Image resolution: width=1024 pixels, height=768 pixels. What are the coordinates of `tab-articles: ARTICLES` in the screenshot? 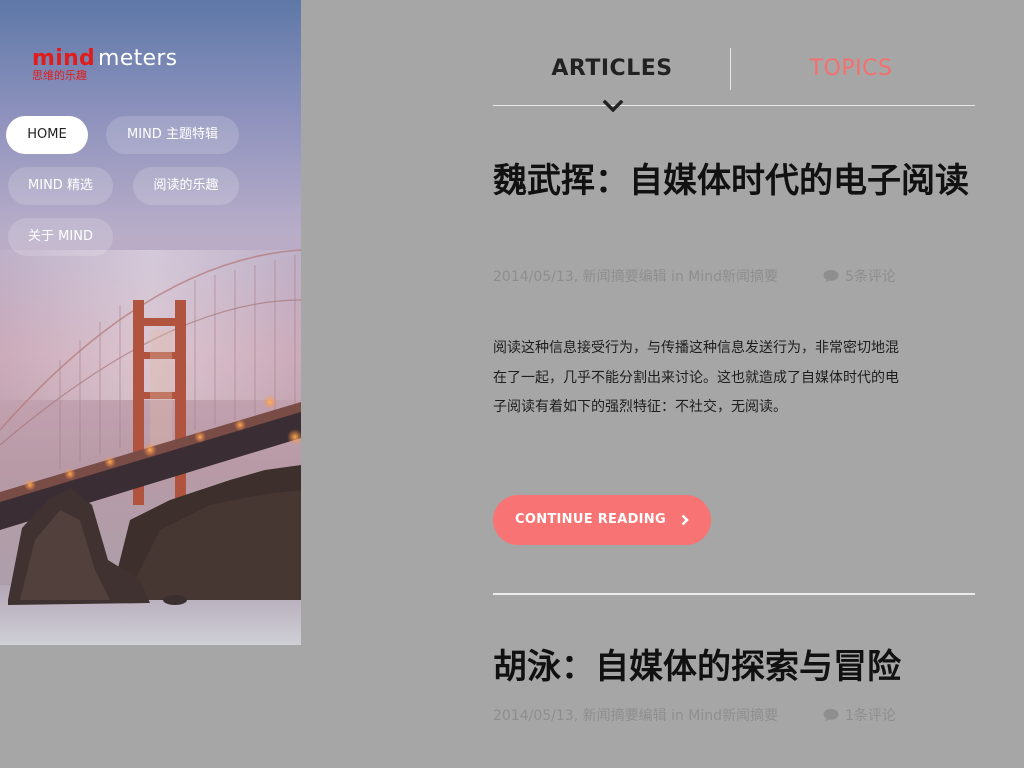 It's located at (612, 69).